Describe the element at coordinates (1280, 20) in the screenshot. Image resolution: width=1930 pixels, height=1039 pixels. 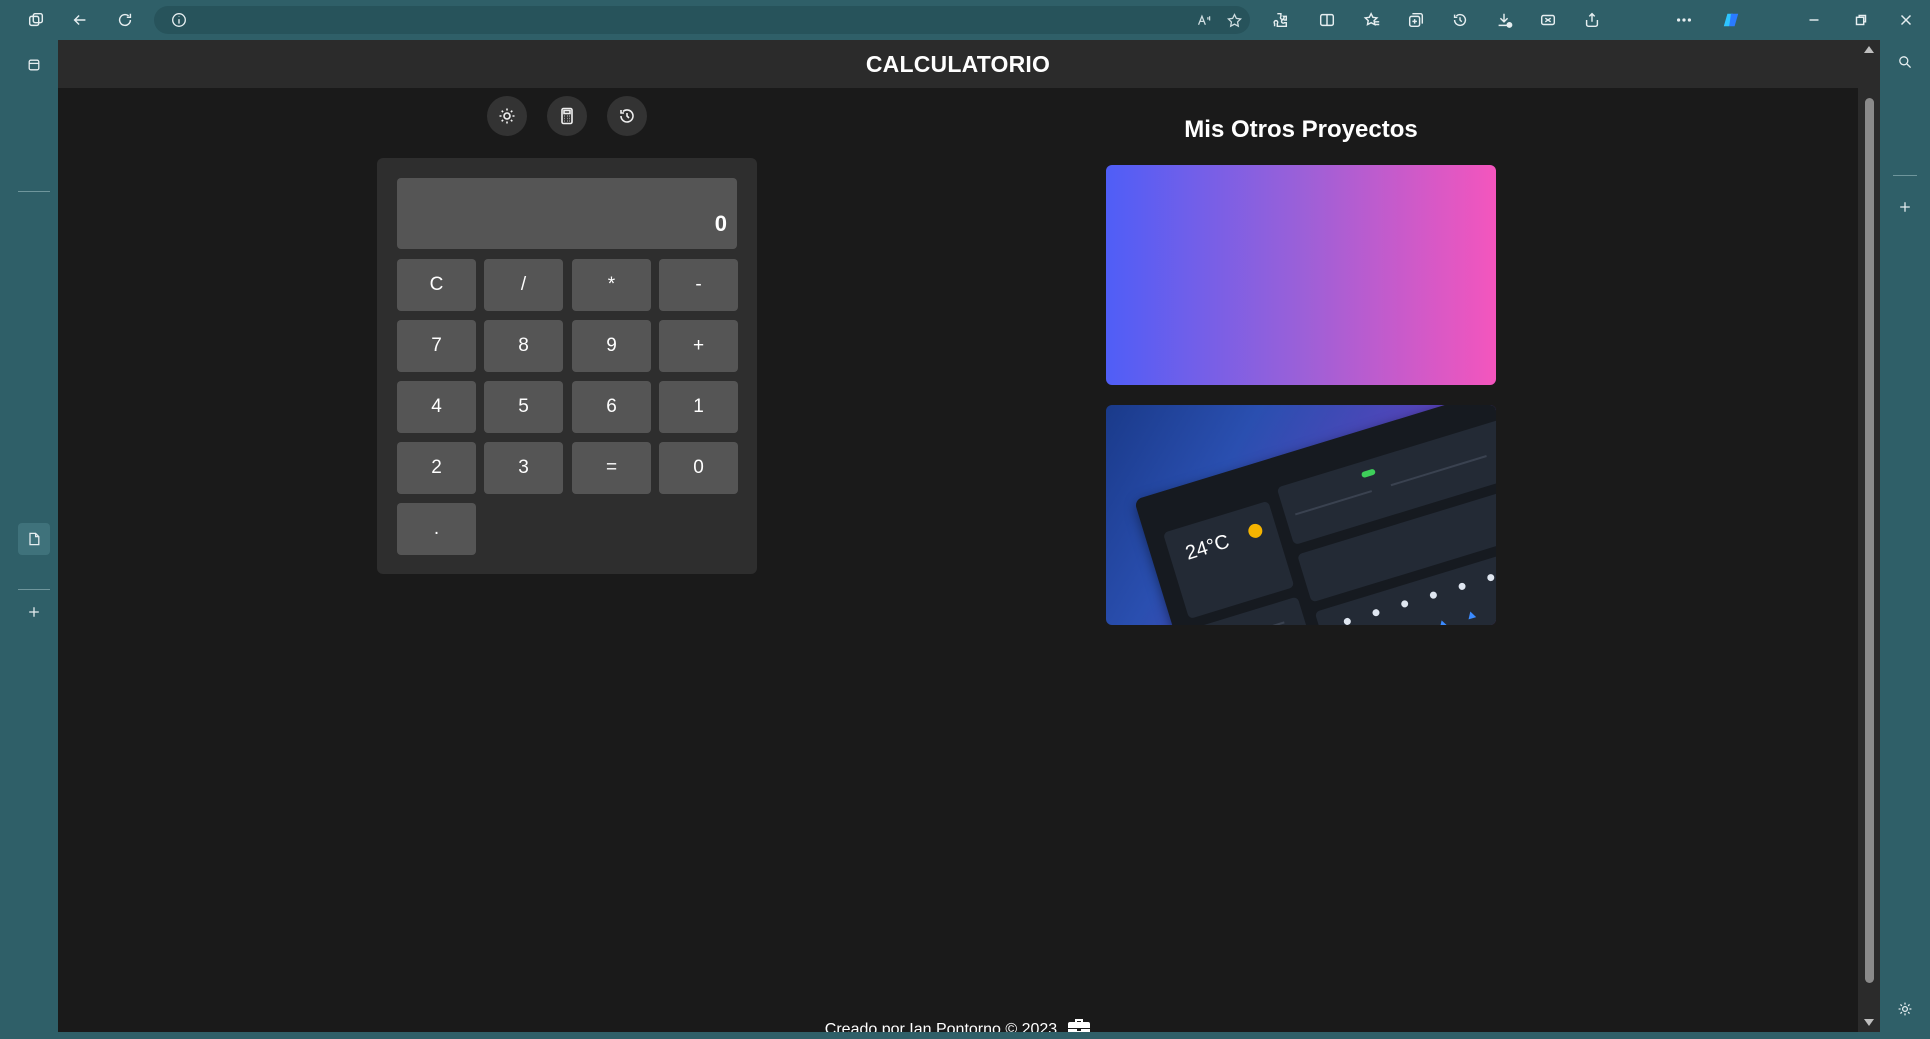
I see `extensions-icon` at that location.